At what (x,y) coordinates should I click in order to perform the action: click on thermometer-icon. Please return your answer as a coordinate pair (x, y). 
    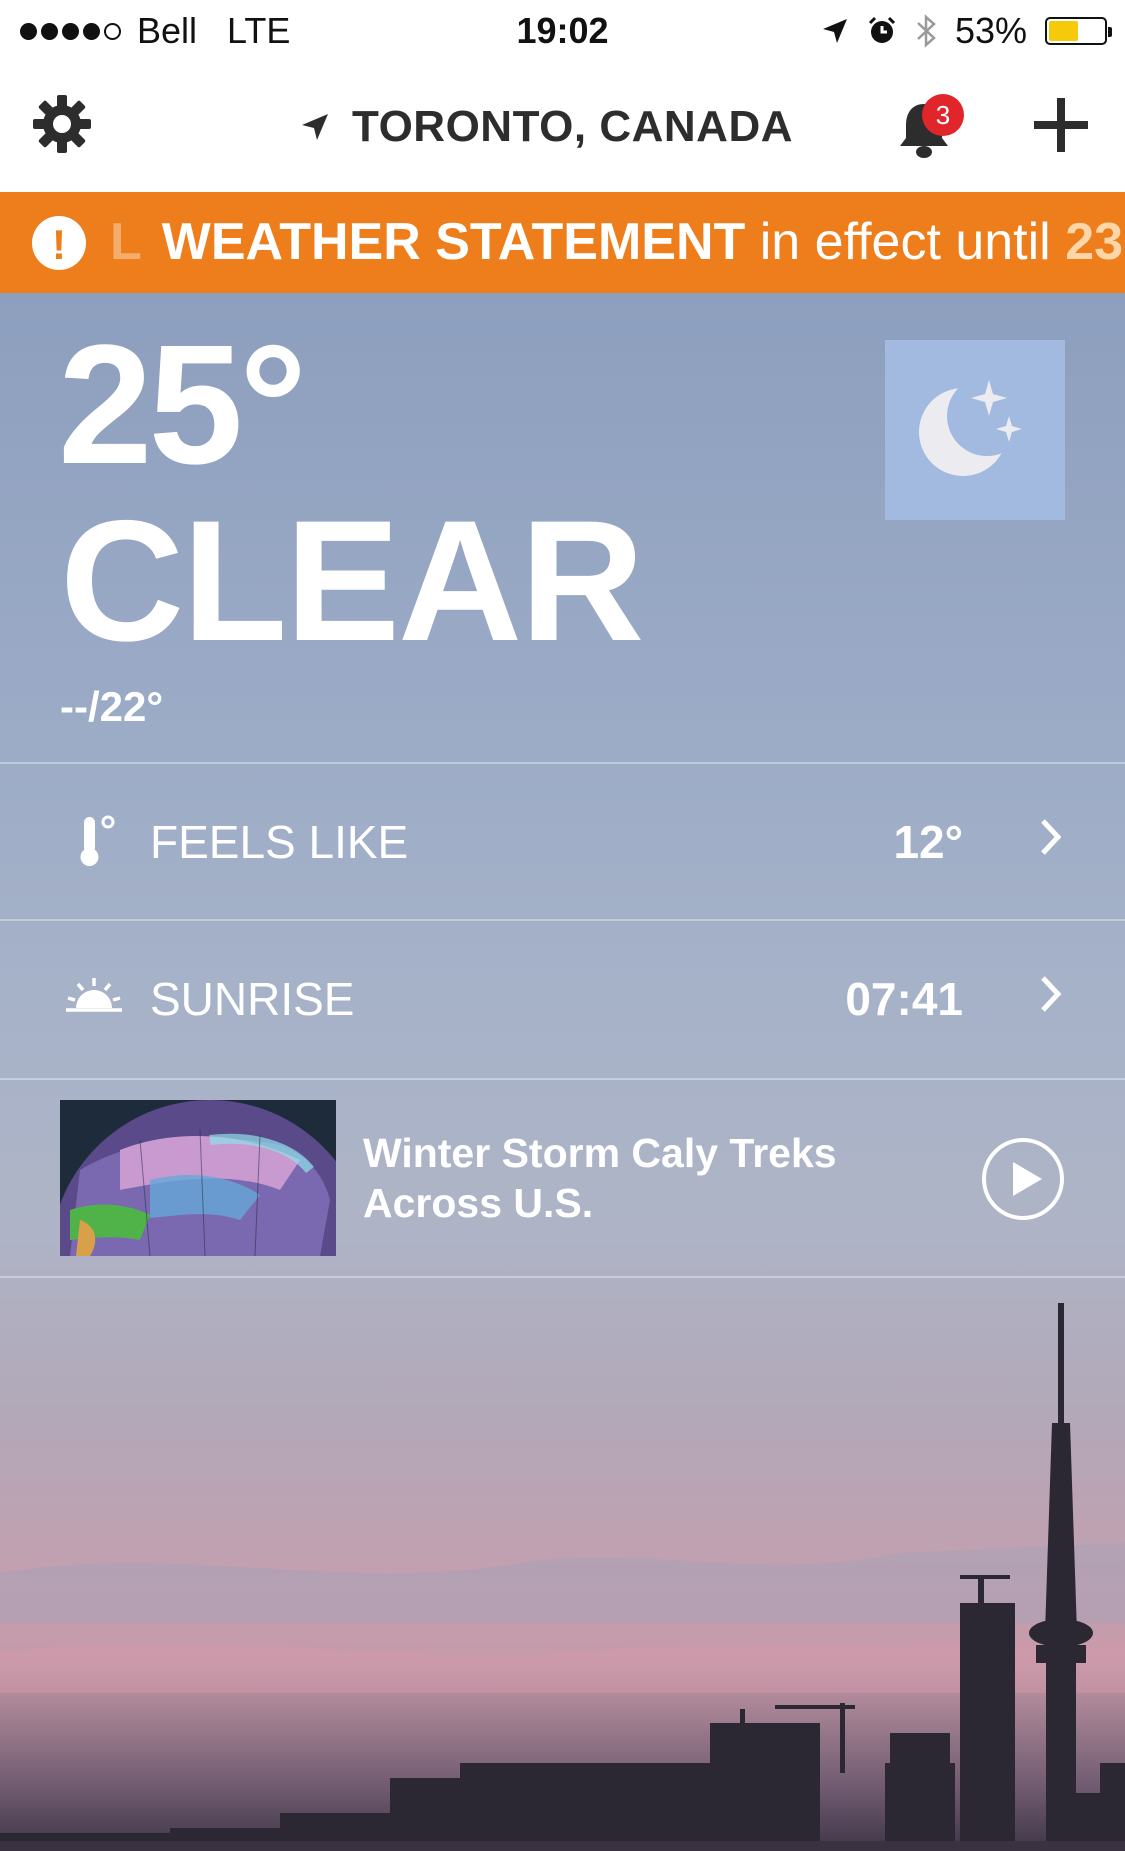
    Looking at the image, I should click on (97, 840).